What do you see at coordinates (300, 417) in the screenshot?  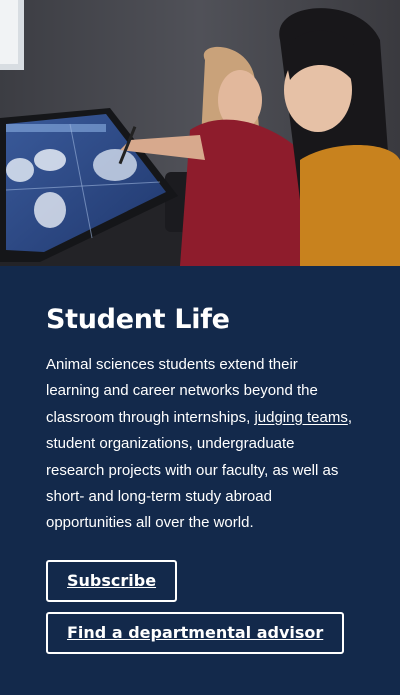 I see `judging-teams-link: judging teams` at bounding box center [300, 417].